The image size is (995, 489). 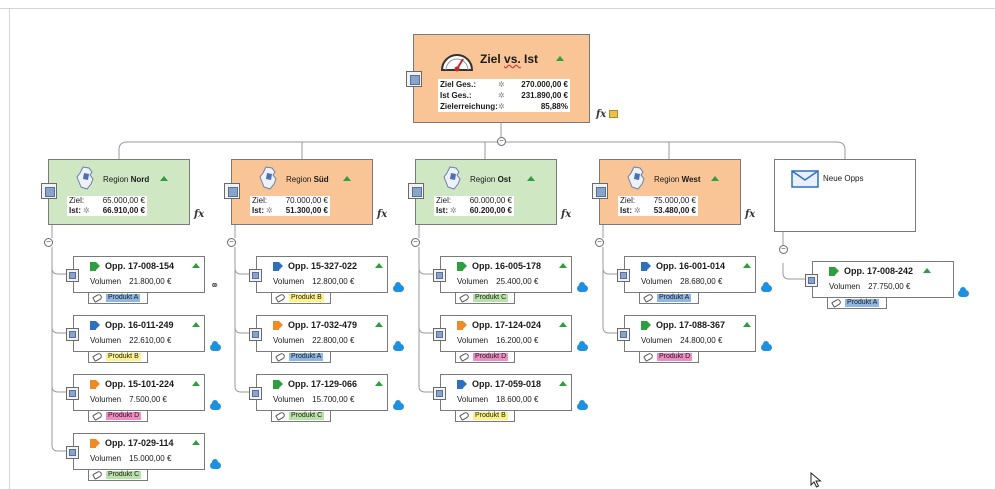 What do you see at coordinates (107, 206) in the screenshot?
I see `region-kpi-table: Ziel: 65.000,00 € Ist: ✲ 66.910,00 €` at bounding box center [107, 206].